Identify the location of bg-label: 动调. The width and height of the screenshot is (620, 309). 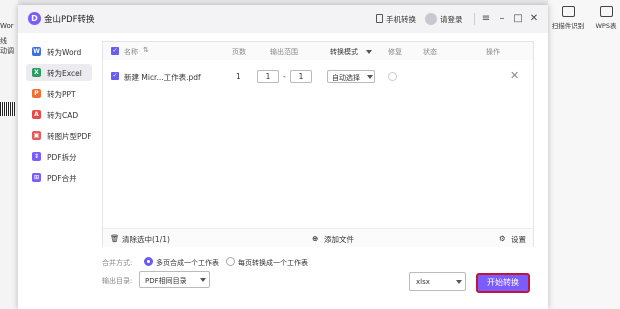
(7, 51).